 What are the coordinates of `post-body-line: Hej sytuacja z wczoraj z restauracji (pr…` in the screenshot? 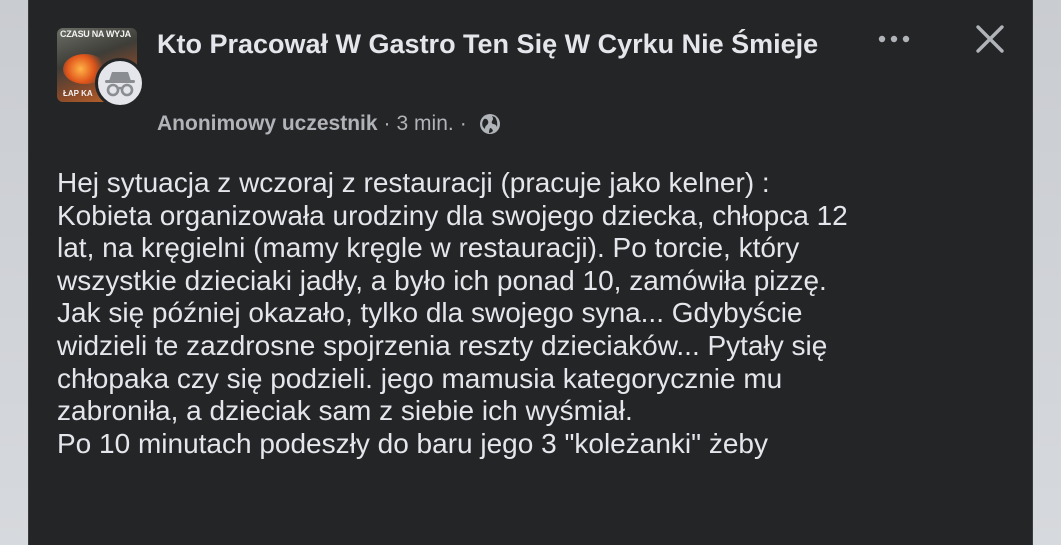 It's located at (413, 182).